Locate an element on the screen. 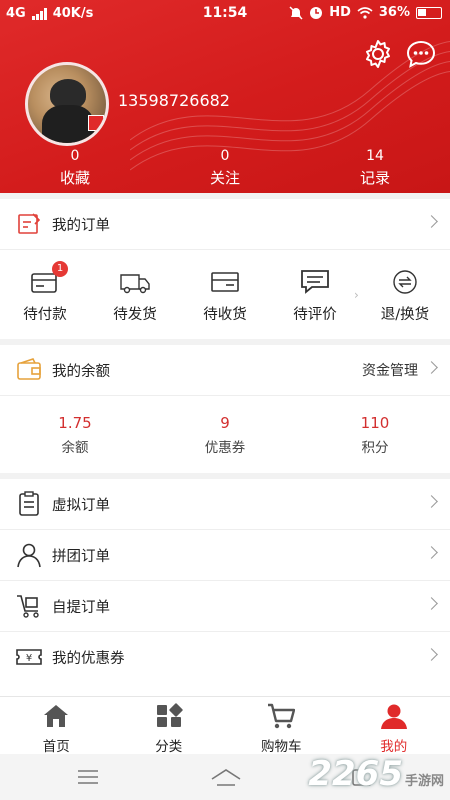  tab-cart: 购物车 is located at coordinates (281, 726).